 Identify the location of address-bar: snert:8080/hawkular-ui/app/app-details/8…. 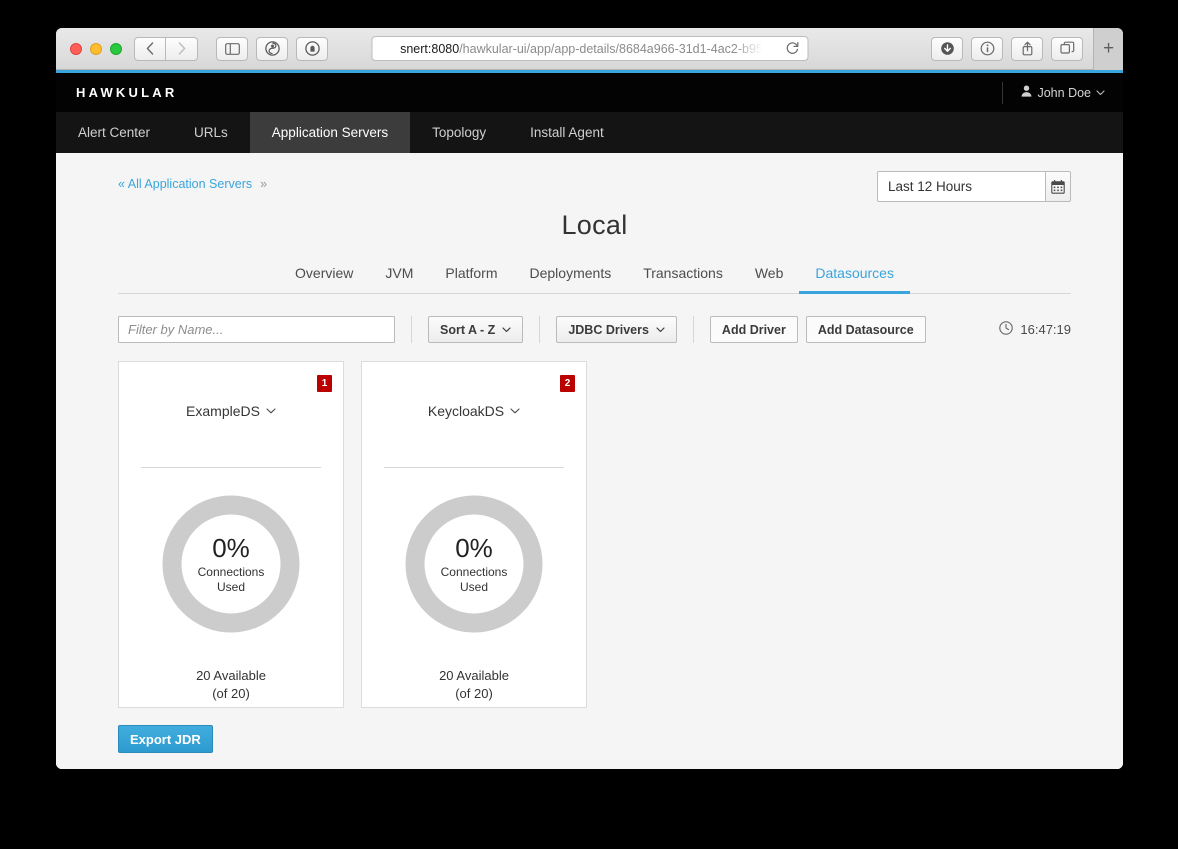
(589, 48).